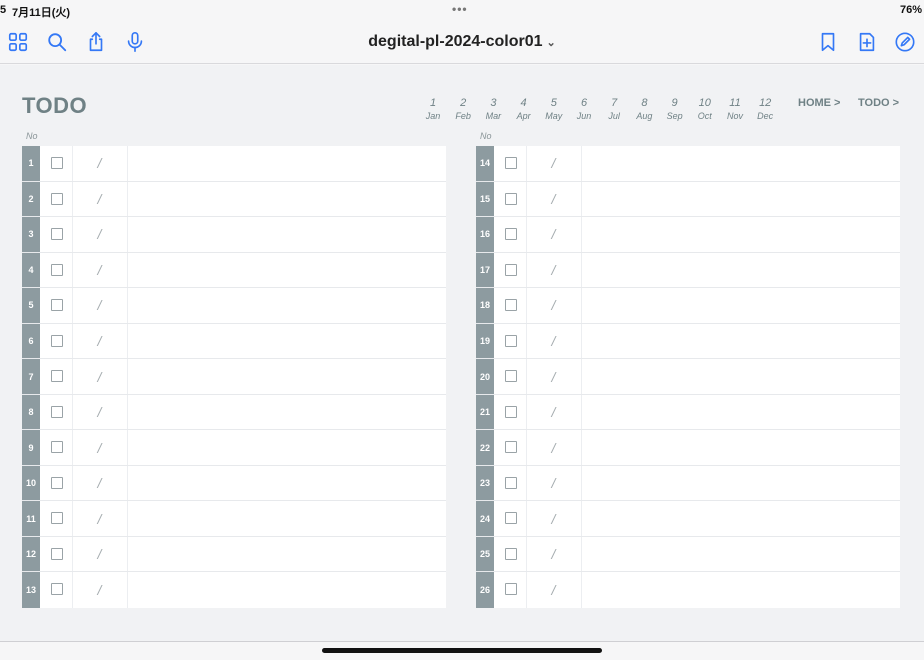 The height and width of the screenshot is (660, 924). Describe the element at coordinates (705, 109) in the screenshot. I see `month-link: 10 Oct` at that location.